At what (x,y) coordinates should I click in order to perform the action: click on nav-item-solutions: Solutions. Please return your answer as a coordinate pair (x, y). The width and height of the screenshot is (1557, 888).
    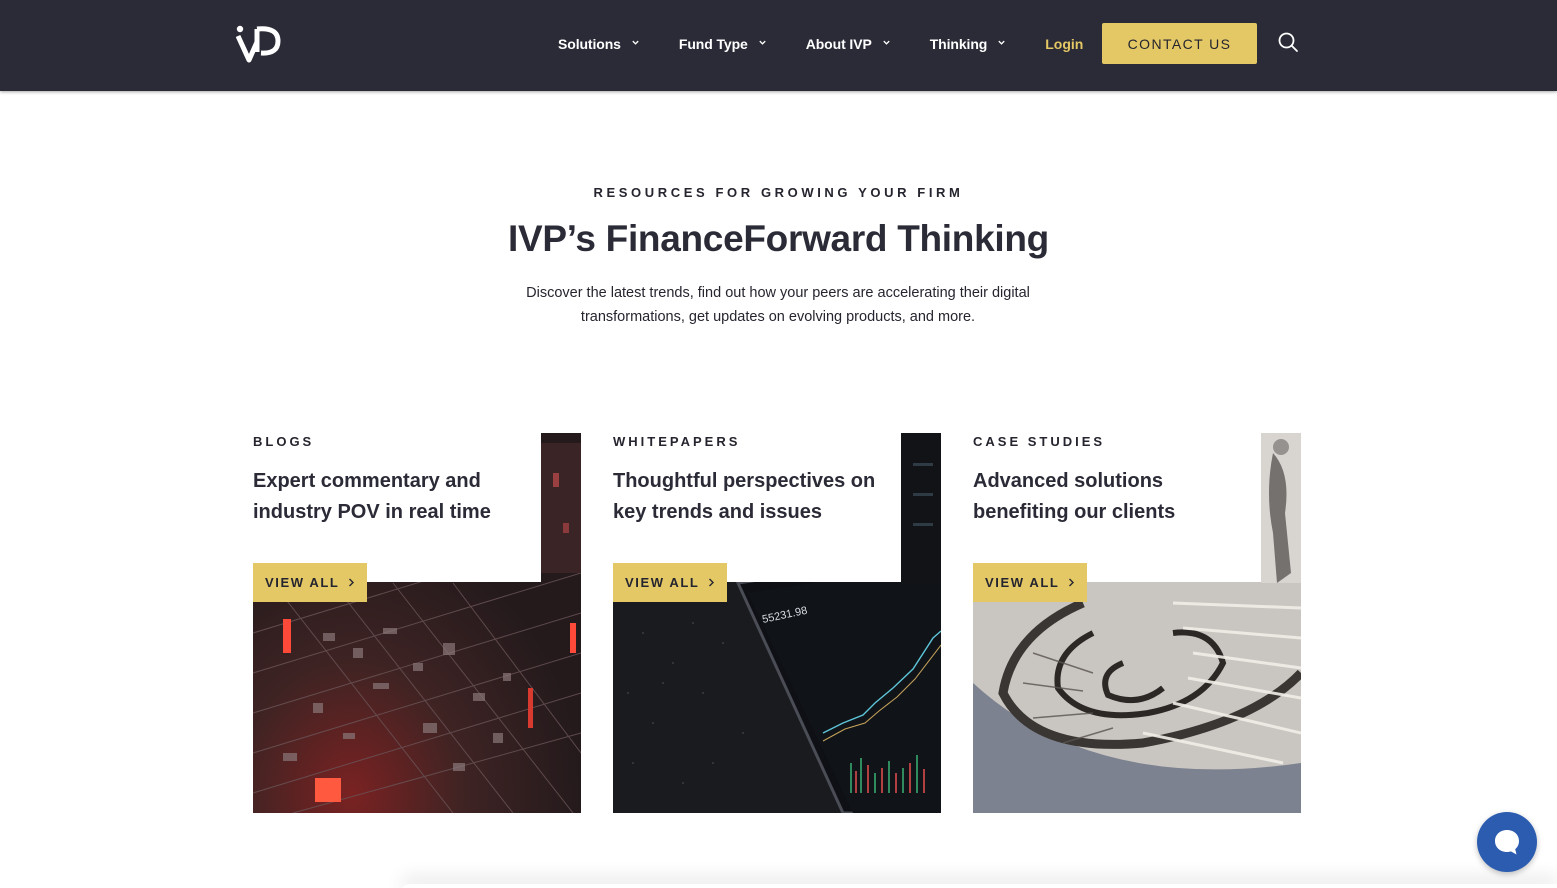
    Looking at the image, I should click on (599, 44).